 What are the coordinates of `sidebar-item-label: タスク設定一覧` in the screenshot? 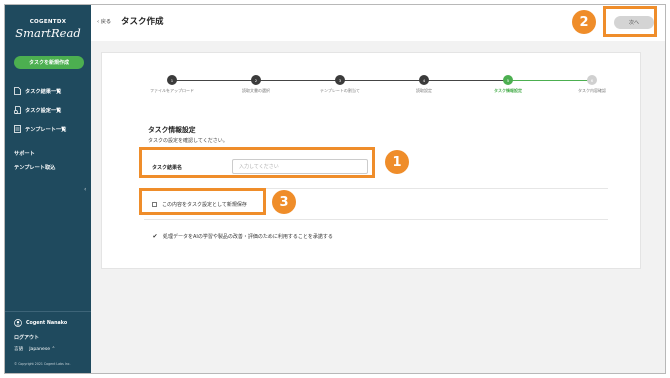 It's located at (43, 110).